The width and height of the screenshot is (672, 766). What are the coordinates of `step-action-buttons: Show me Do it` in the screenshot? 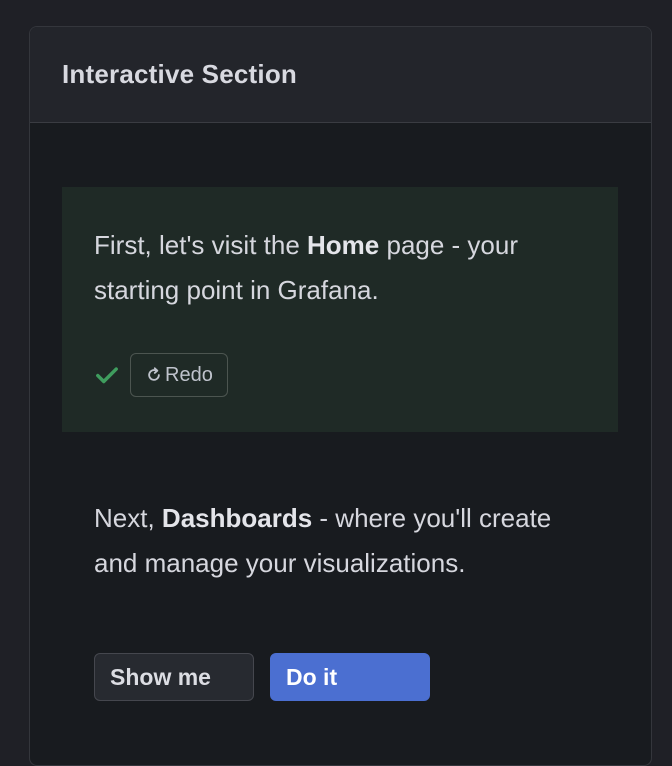 It's located at (262, 677).